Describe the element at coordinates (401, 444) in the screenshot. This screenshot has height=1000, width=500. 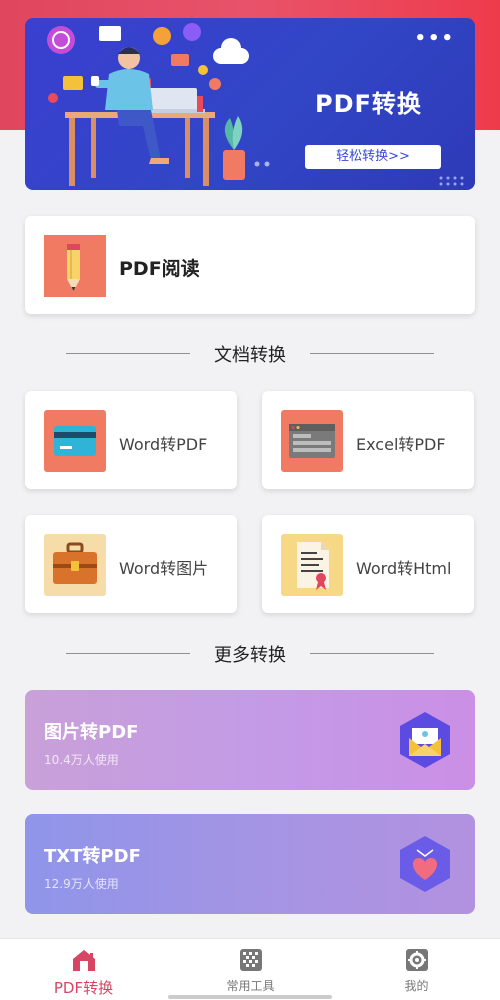
I see `excel-to-pdf-label: Excel转PDF` at that location.